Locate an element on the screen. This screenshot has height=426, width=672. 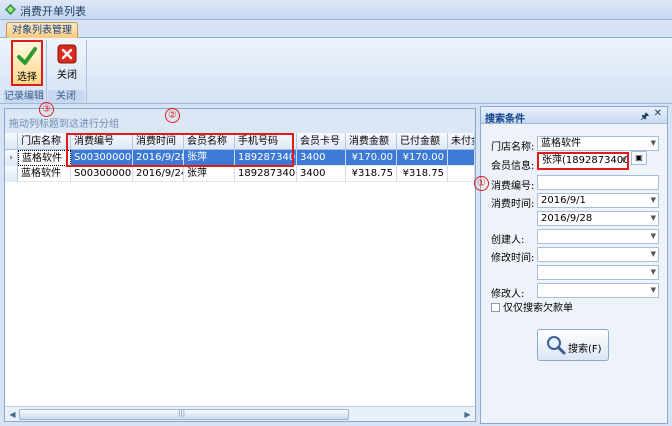
column-header-amount: 消费金额 is located at coordinates (371, 141).